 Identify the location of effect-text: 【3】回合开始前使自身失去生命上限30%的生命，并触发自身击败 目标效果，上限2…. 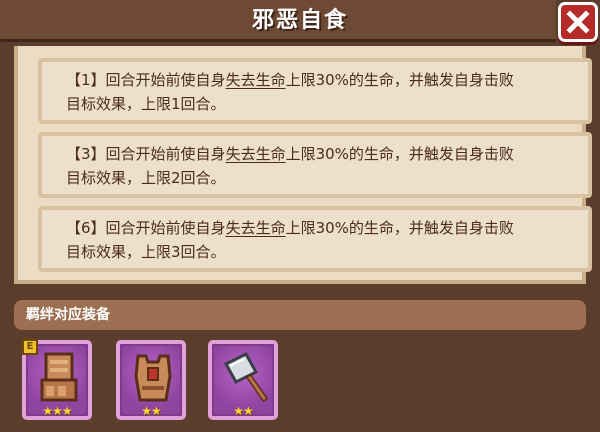
(316, 166).